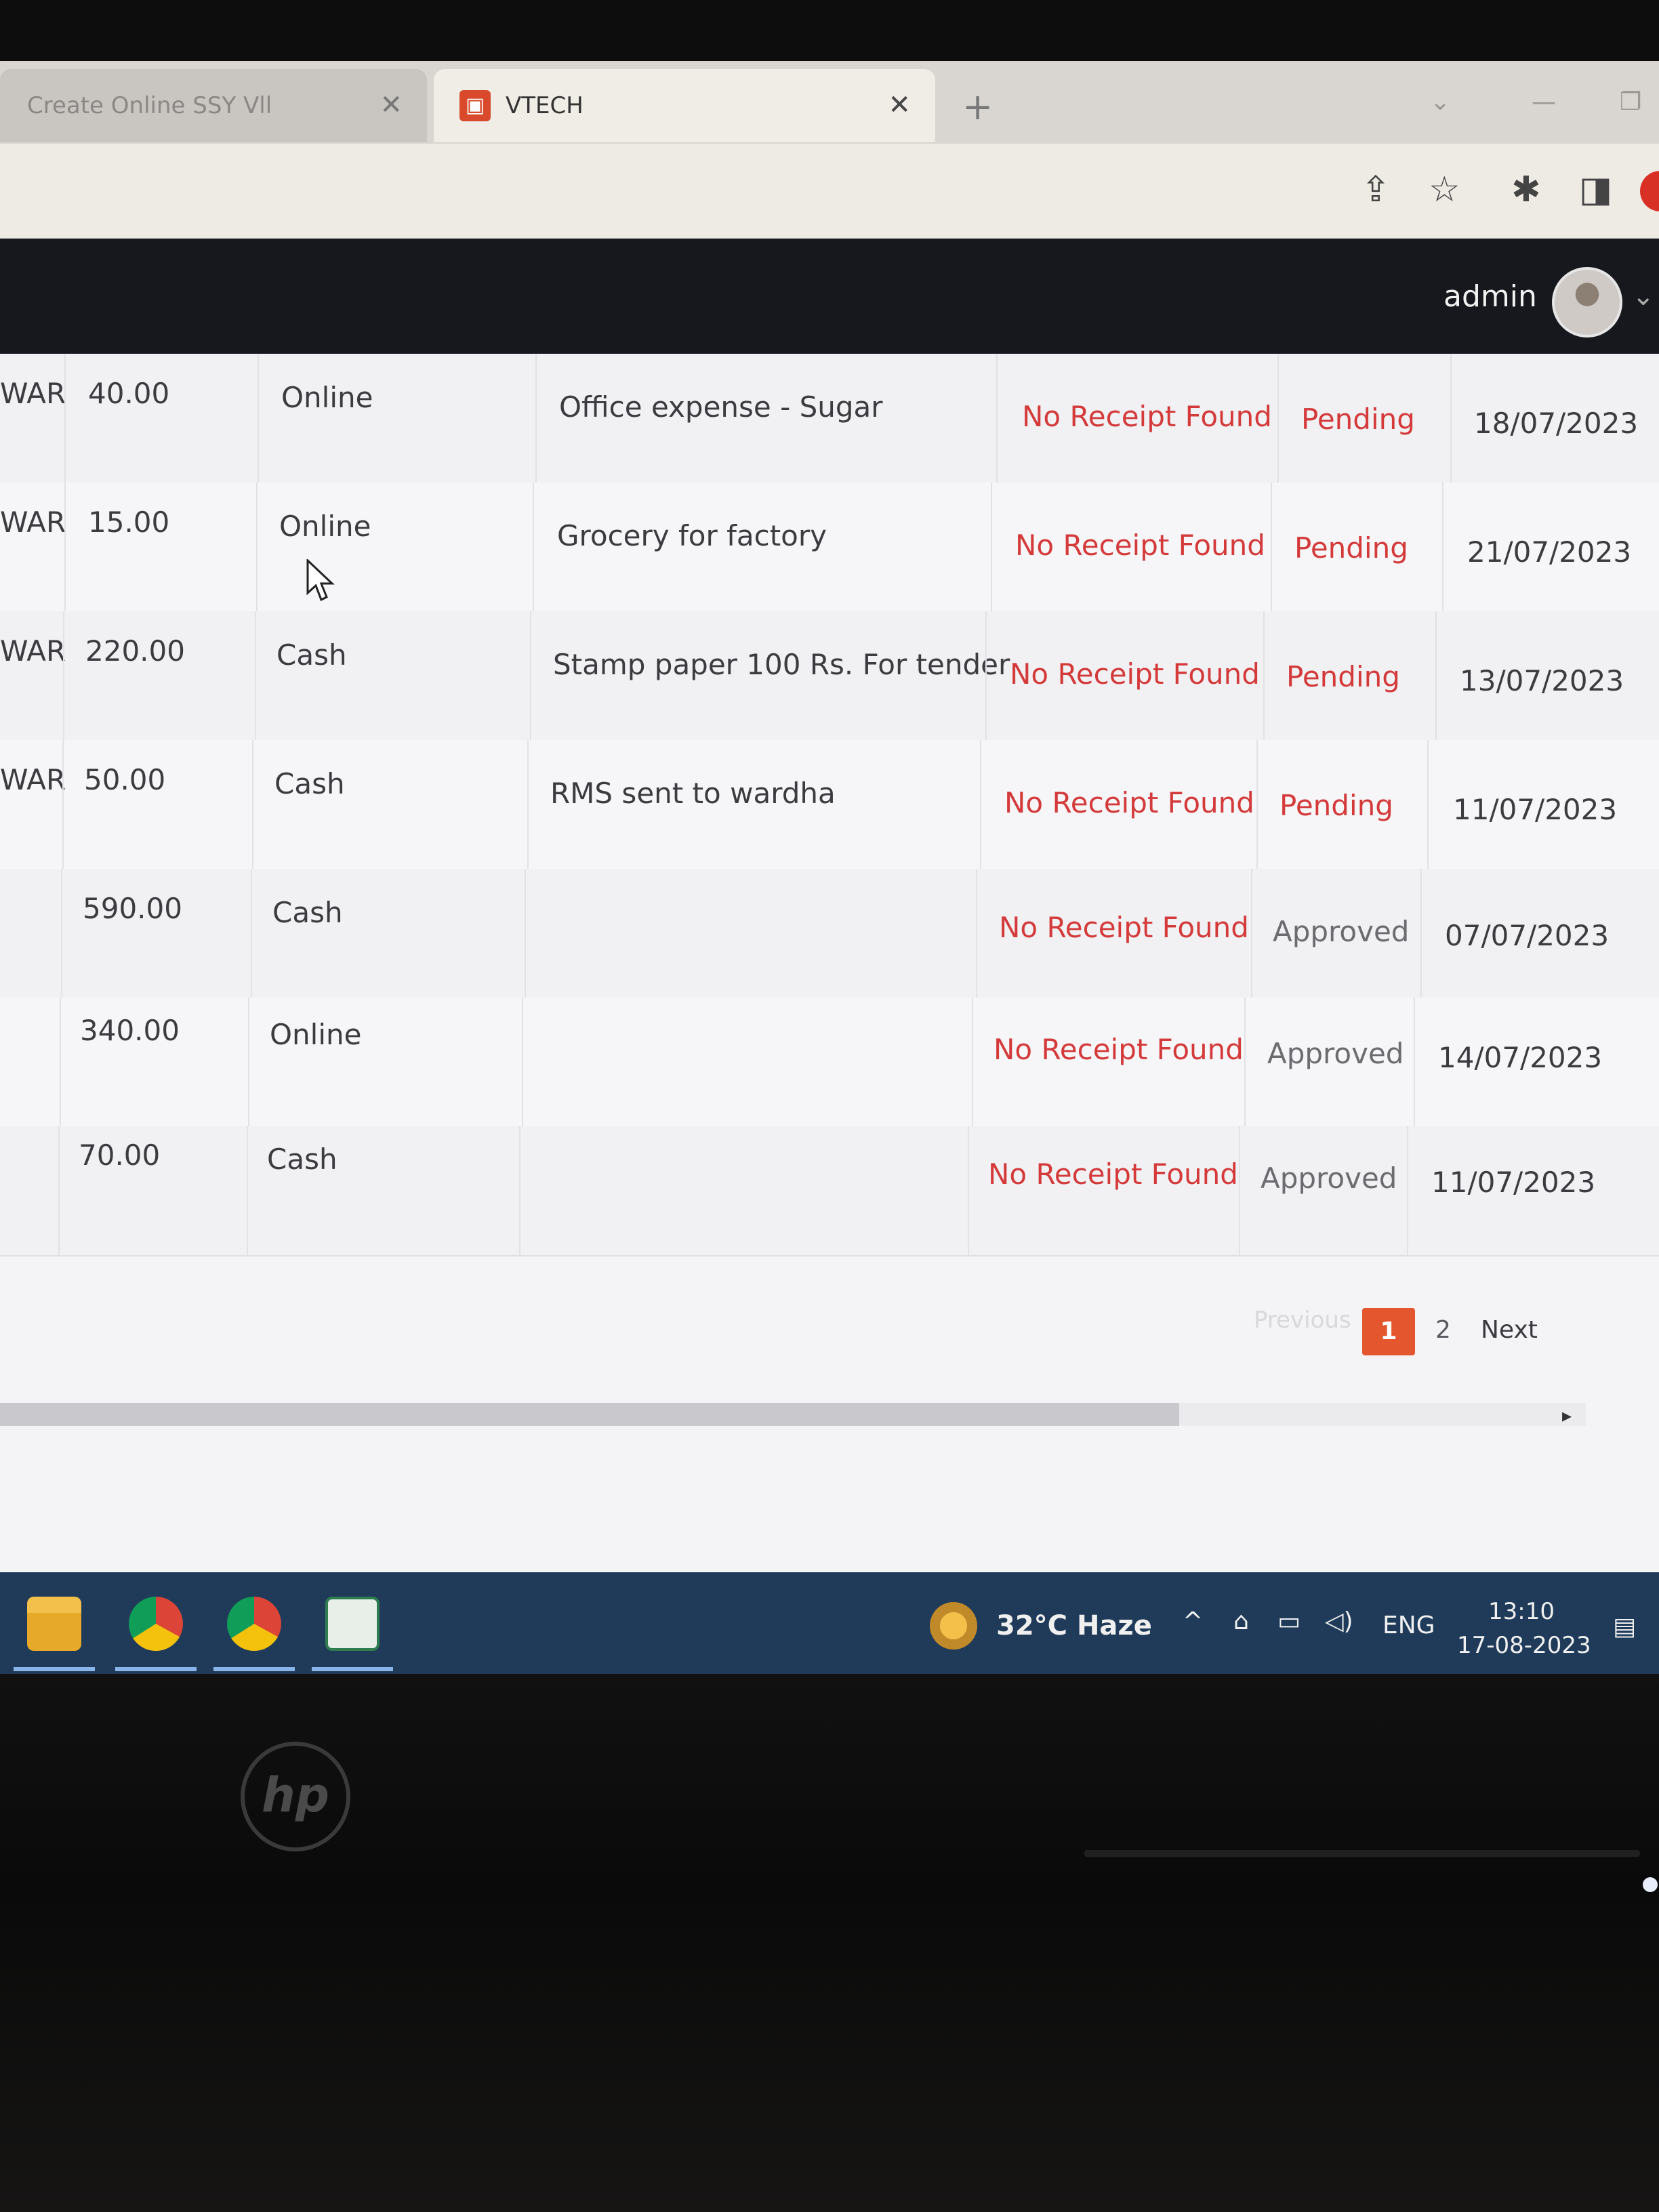 The image size is (1659, 2212). Describe the element at coordinates (977, 107) in the screenshot. I see `new-tab-icon: +` at that location.